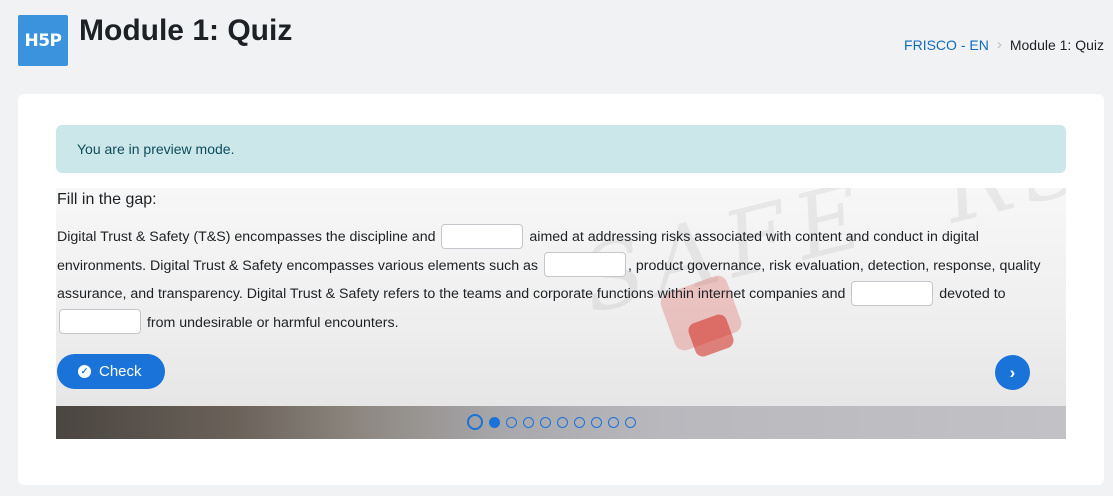 The image size is (1113, 496). What do you see at coordinates (107, 199) in the screenshot?
I see `question-title: Fill in the gap:` at bounding box center [107, 199].